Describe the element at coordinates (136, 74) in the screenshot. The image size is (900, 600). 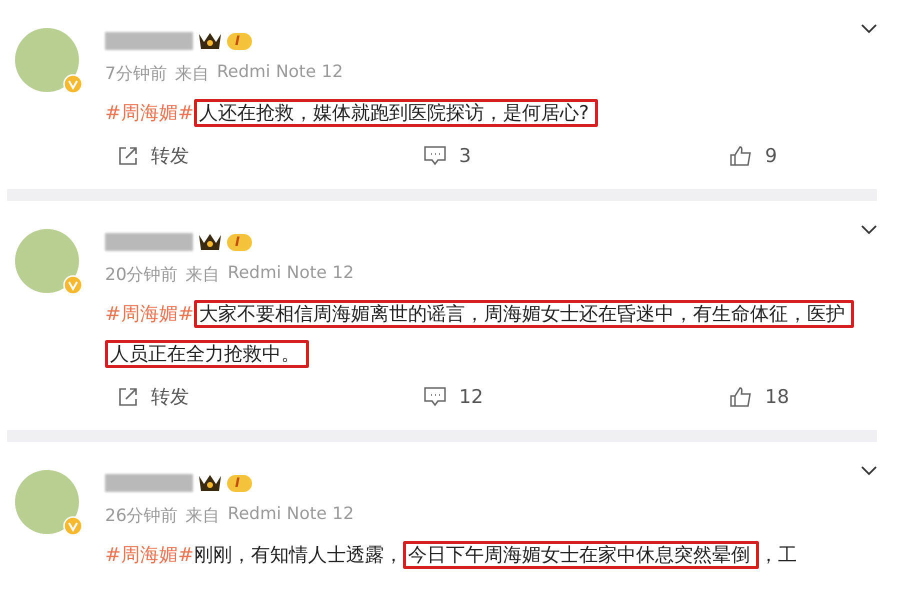
I see `post-time: 7分钟前` at that location.